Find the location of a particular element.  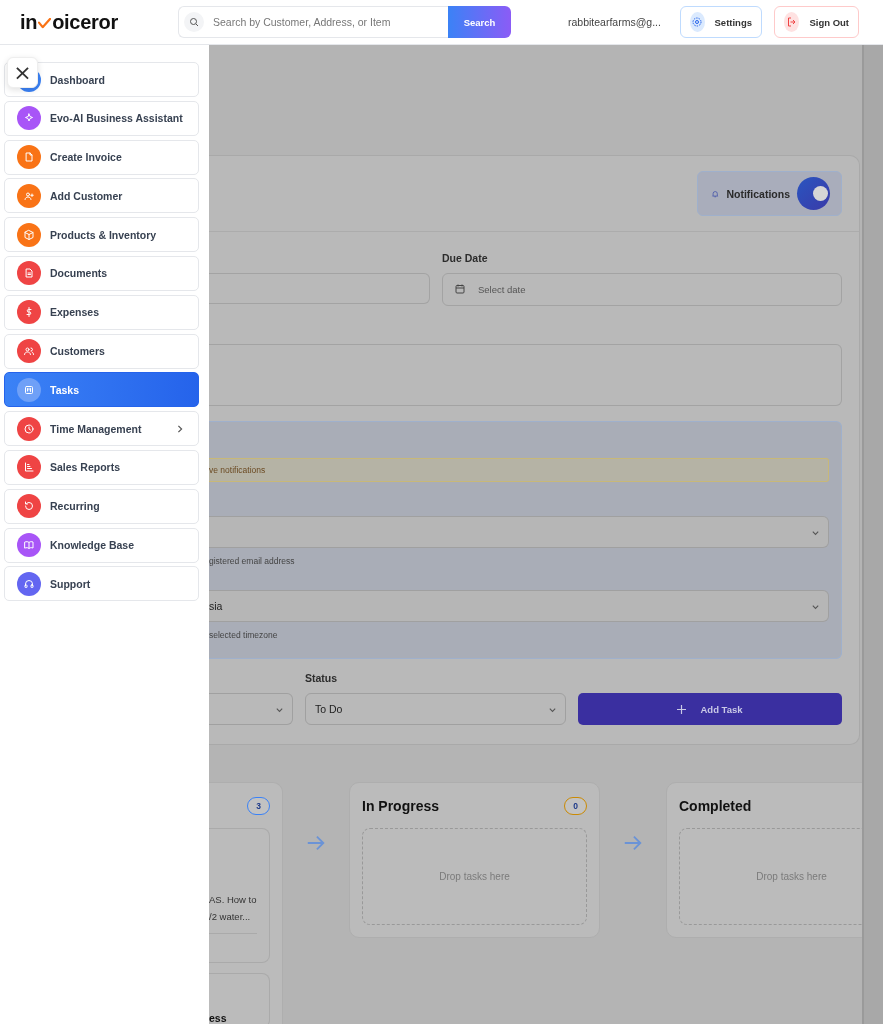

task-card: ess is located at coordinates (239, 998).